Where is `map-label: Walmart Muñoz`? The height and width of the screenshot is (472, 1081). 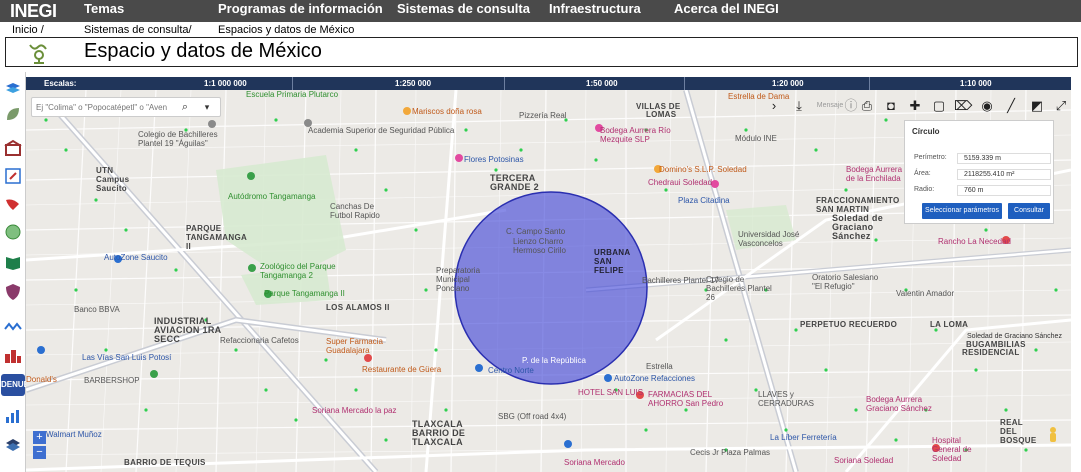 map-label: Walmart Muñoz is located at coordinates (74, 434).